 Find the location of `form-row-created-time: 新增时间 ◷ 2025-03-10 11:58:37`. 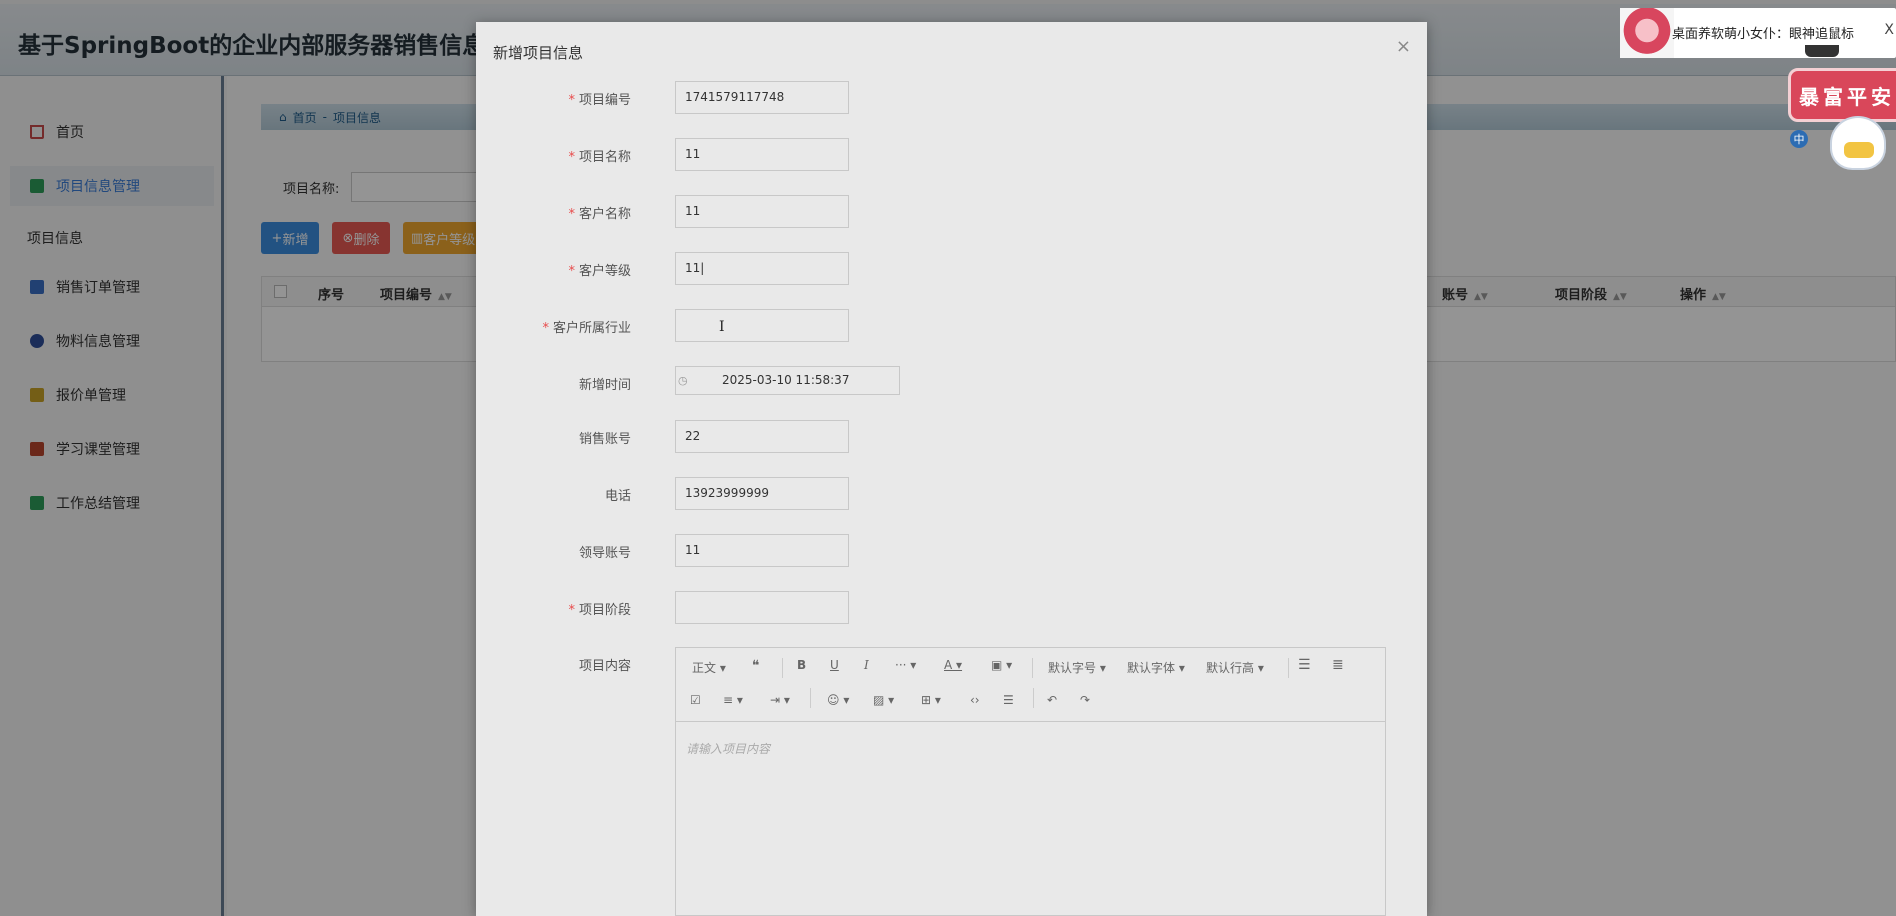

form-row-created-time: 新增时间 ◷ 2025-03-10 11:58:37 is located at coordinates (951, 383).